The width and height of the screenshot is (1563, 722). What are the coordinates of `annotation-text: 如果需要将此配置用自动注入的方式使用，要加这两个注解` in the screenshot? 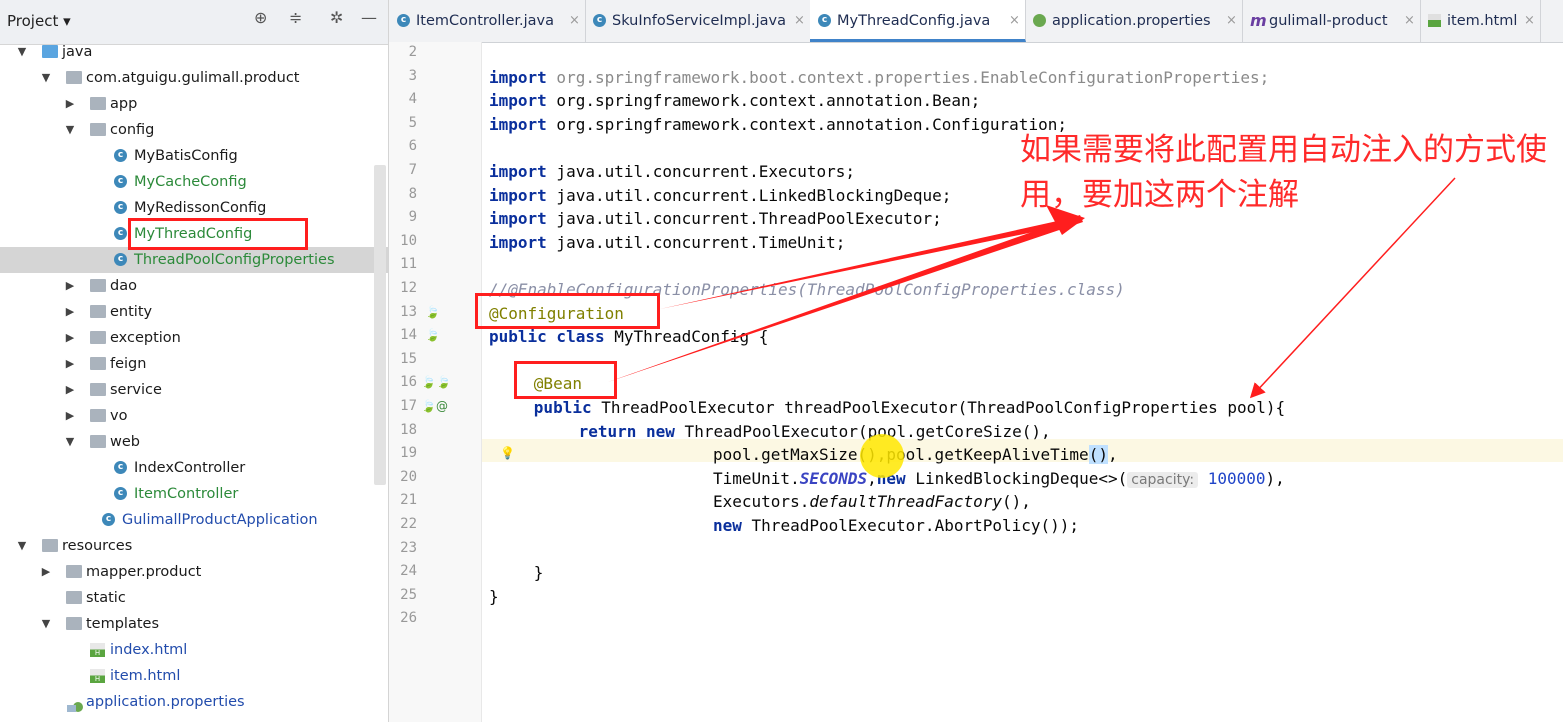 It's located at (1283, 172).